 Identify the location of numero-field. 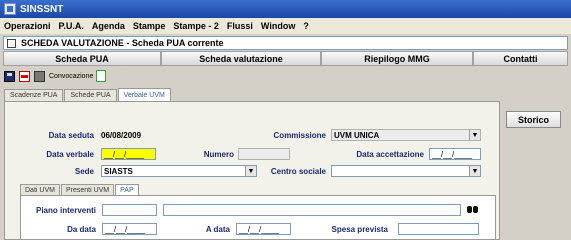
(264, 154).